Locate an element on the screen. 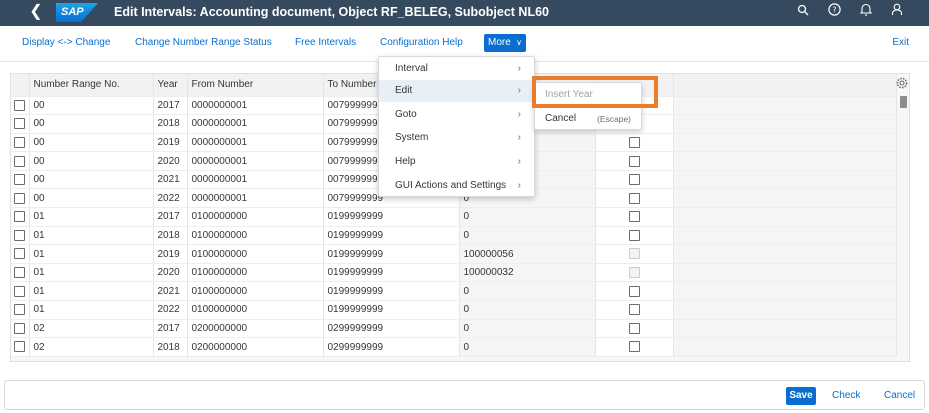  cell-number-range: 01 is located at coordinates (91, 273).